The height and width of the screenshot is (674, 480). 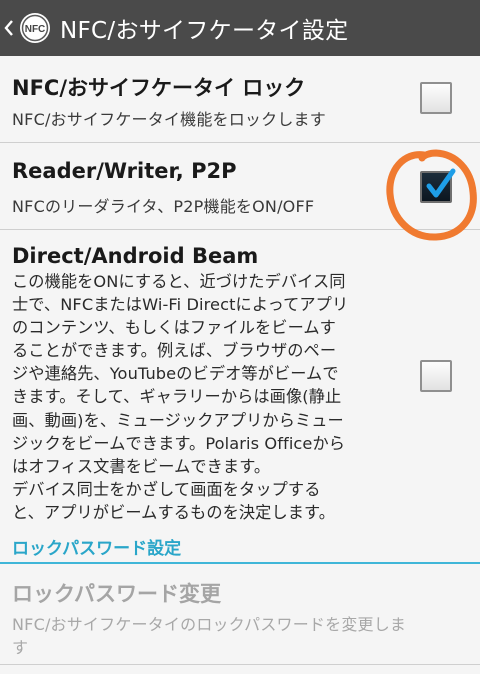 What do you see at coordinates (9, 28) in the screenshot?
I see `back-chevron-icon` at bounding box center [9, 28].